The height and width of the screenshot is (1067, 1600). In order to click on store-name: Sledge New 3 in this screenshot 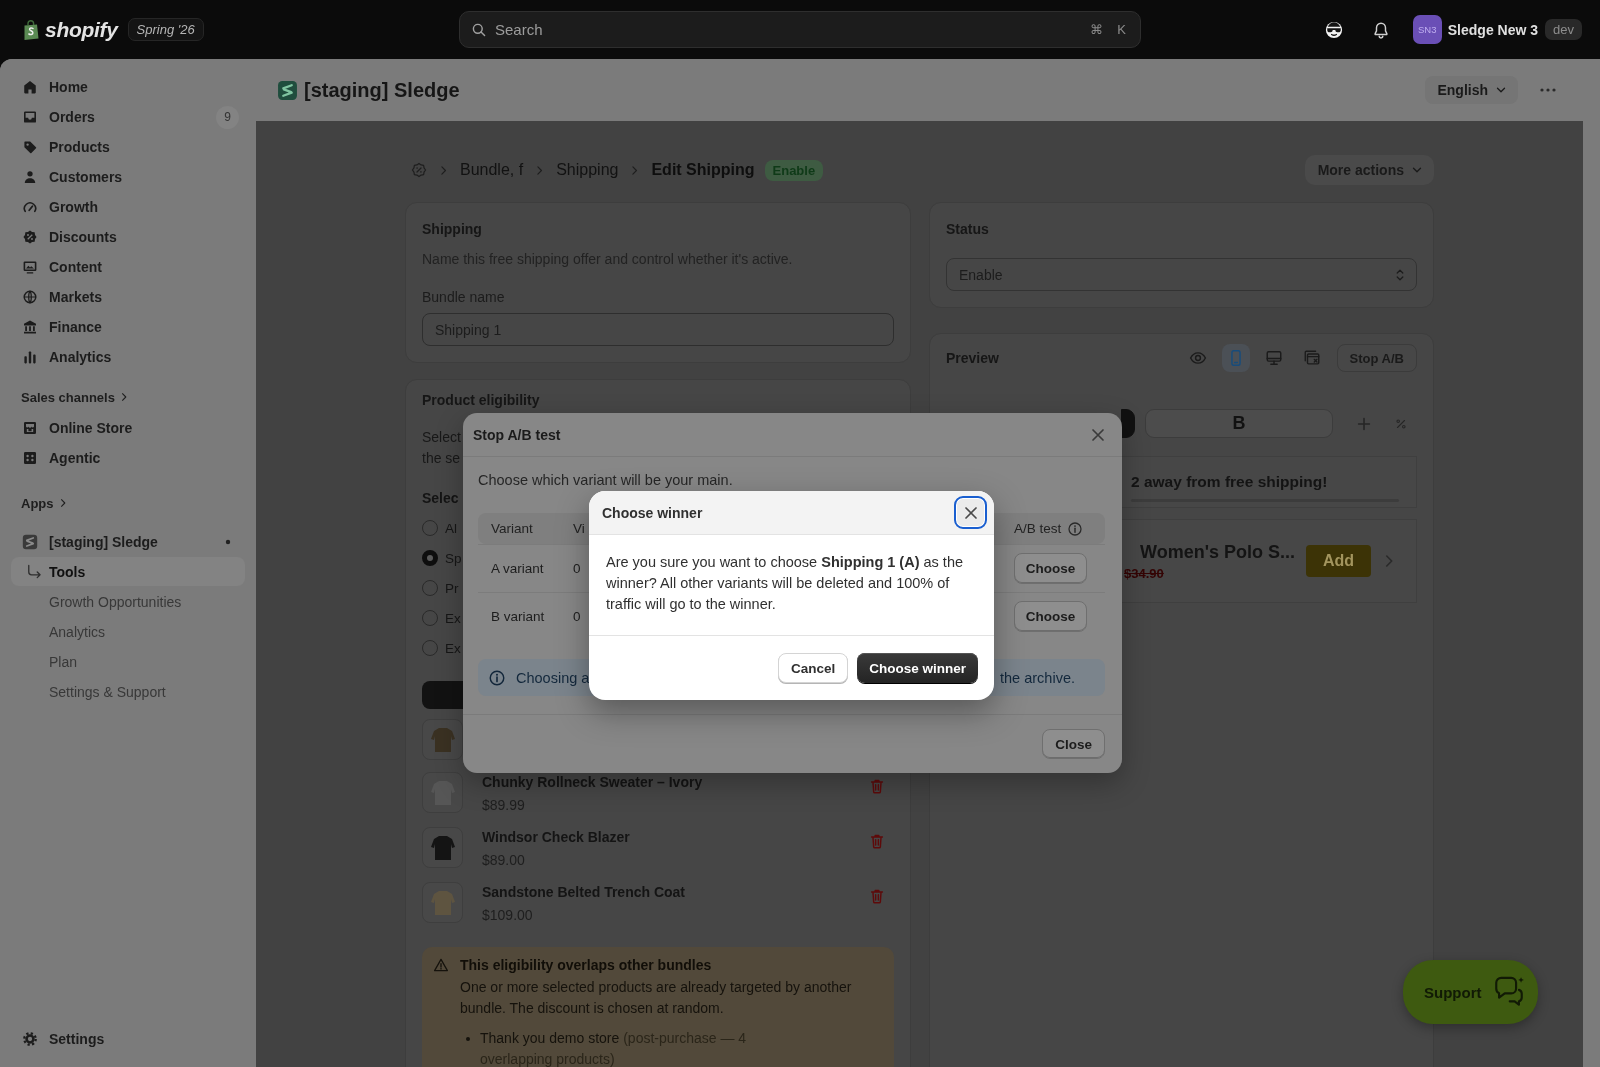, I will do `click(1493, 29)`.